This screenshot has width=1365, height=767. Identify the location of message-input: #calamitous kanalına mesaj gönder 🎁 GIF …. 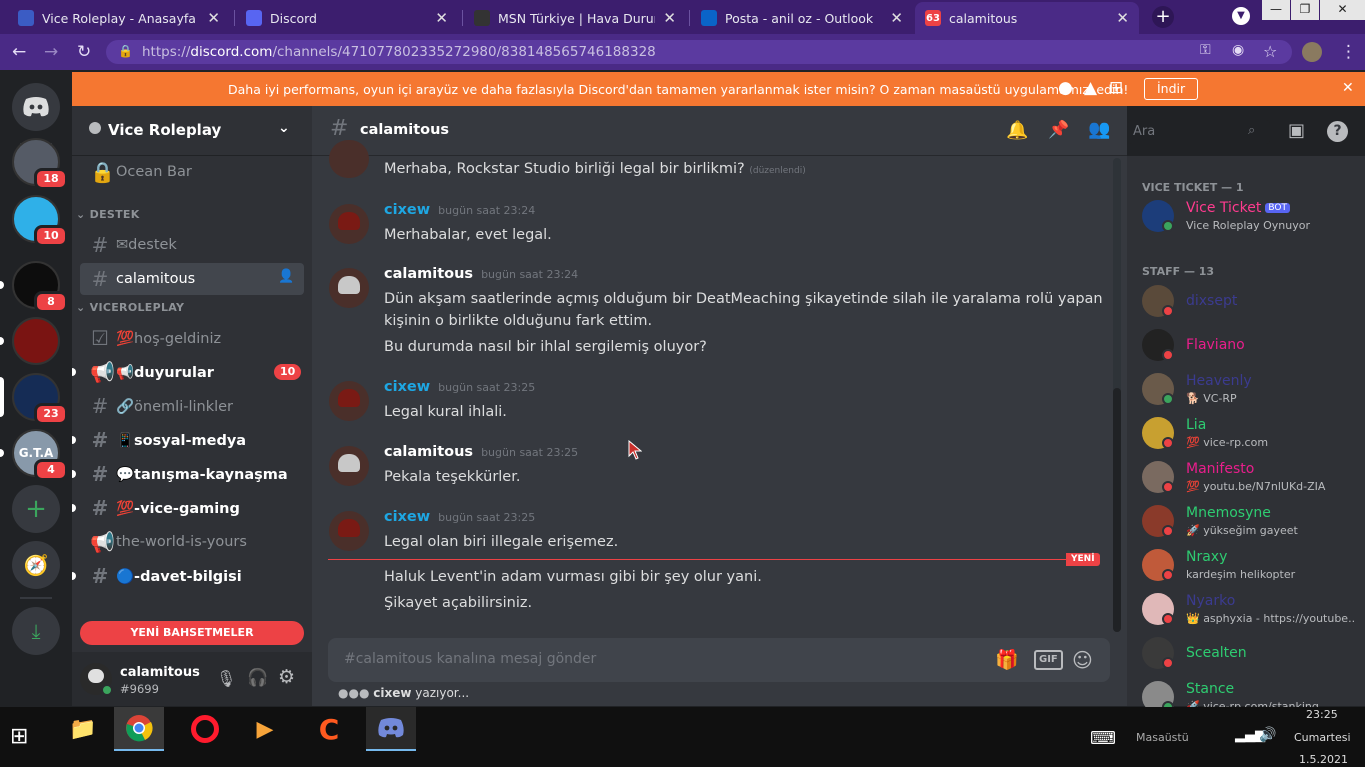
(719, 660).